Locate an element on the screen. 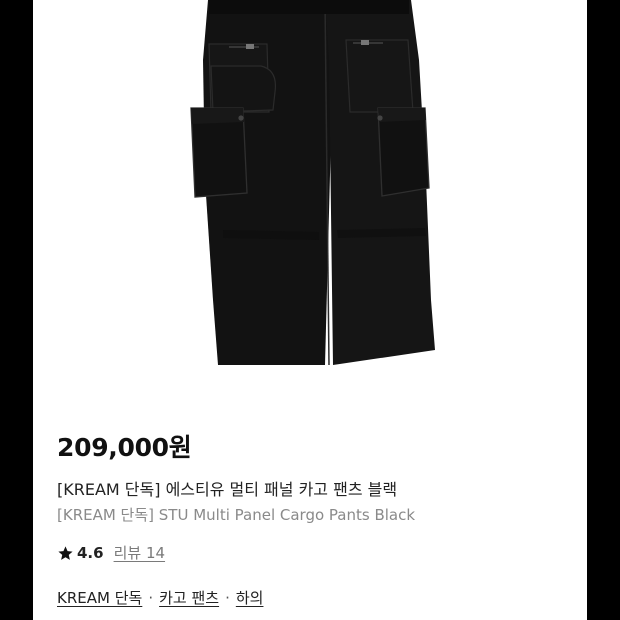  rating-row: 4.6 리뷰 14 is located at coordinates (314, 553).